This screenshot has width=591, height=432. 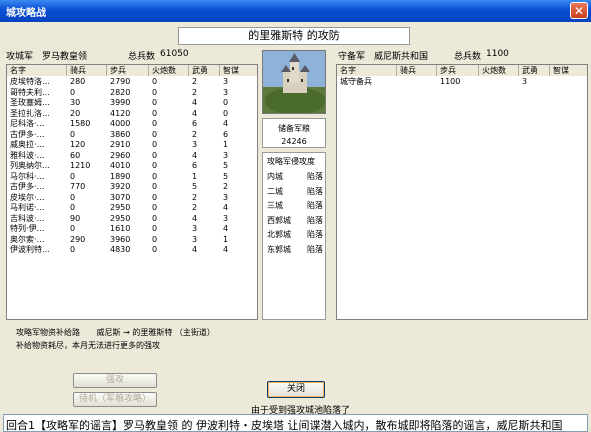 What do you see at coordinates (132, 135) in the screenshot?
I see `table-row: 古伊多·… 0 3860 0 2 6` at bounding box center [132, 135].